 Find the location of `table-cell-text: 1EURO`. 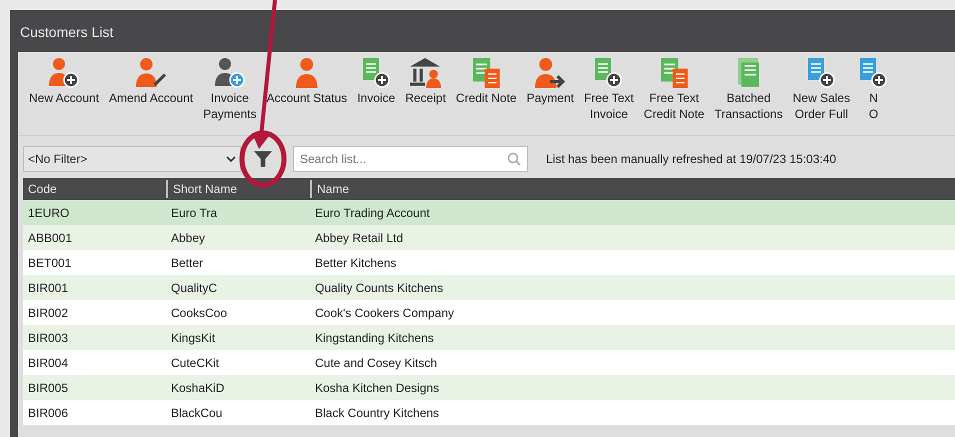

table-cell-text: 1EURO is located at coordinates (48, 213).